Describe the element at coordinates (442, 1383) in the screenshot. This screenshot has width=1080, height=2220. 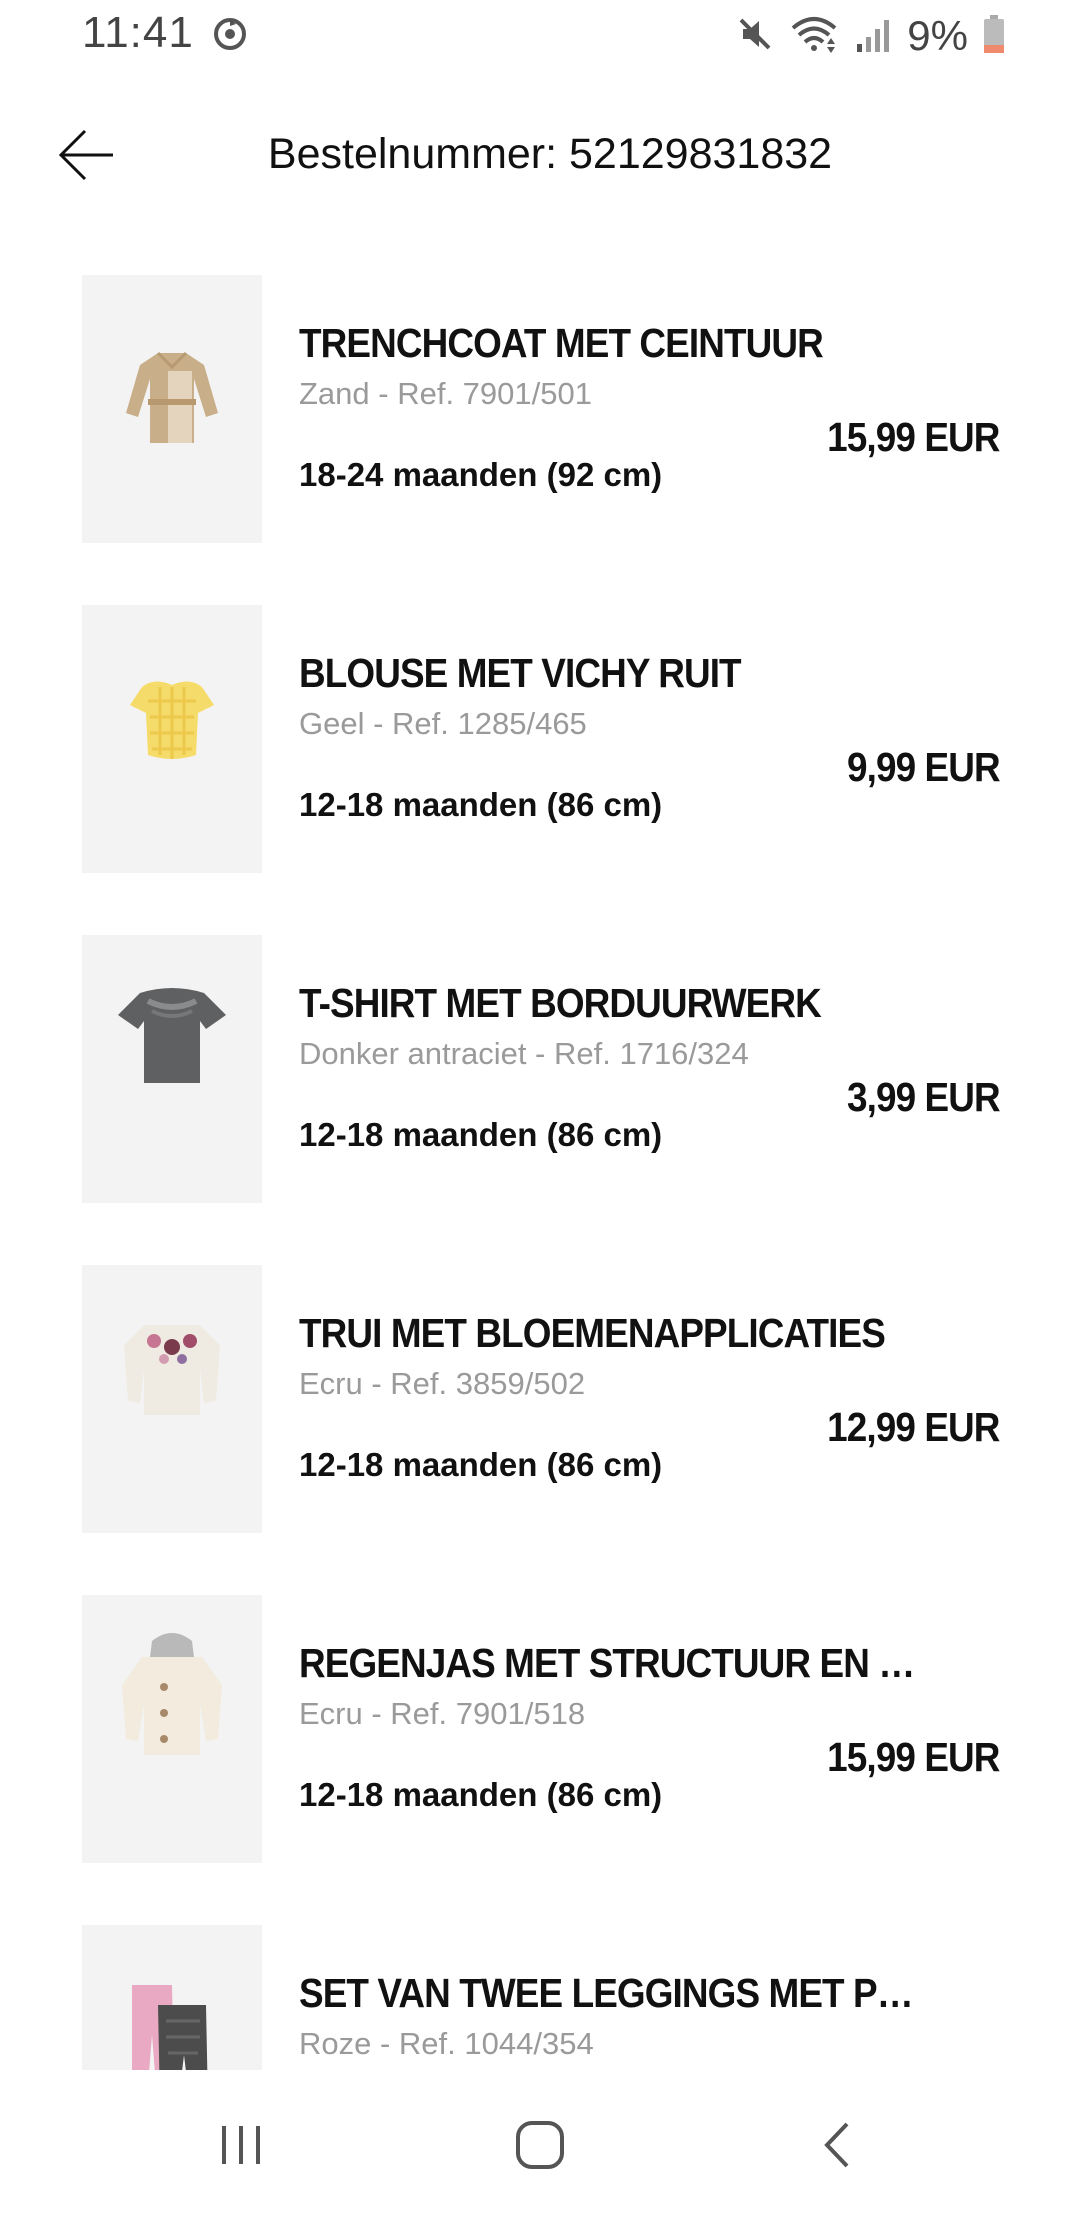
I see `product-reference: Ecru - Ref. 3859/502` at that location.